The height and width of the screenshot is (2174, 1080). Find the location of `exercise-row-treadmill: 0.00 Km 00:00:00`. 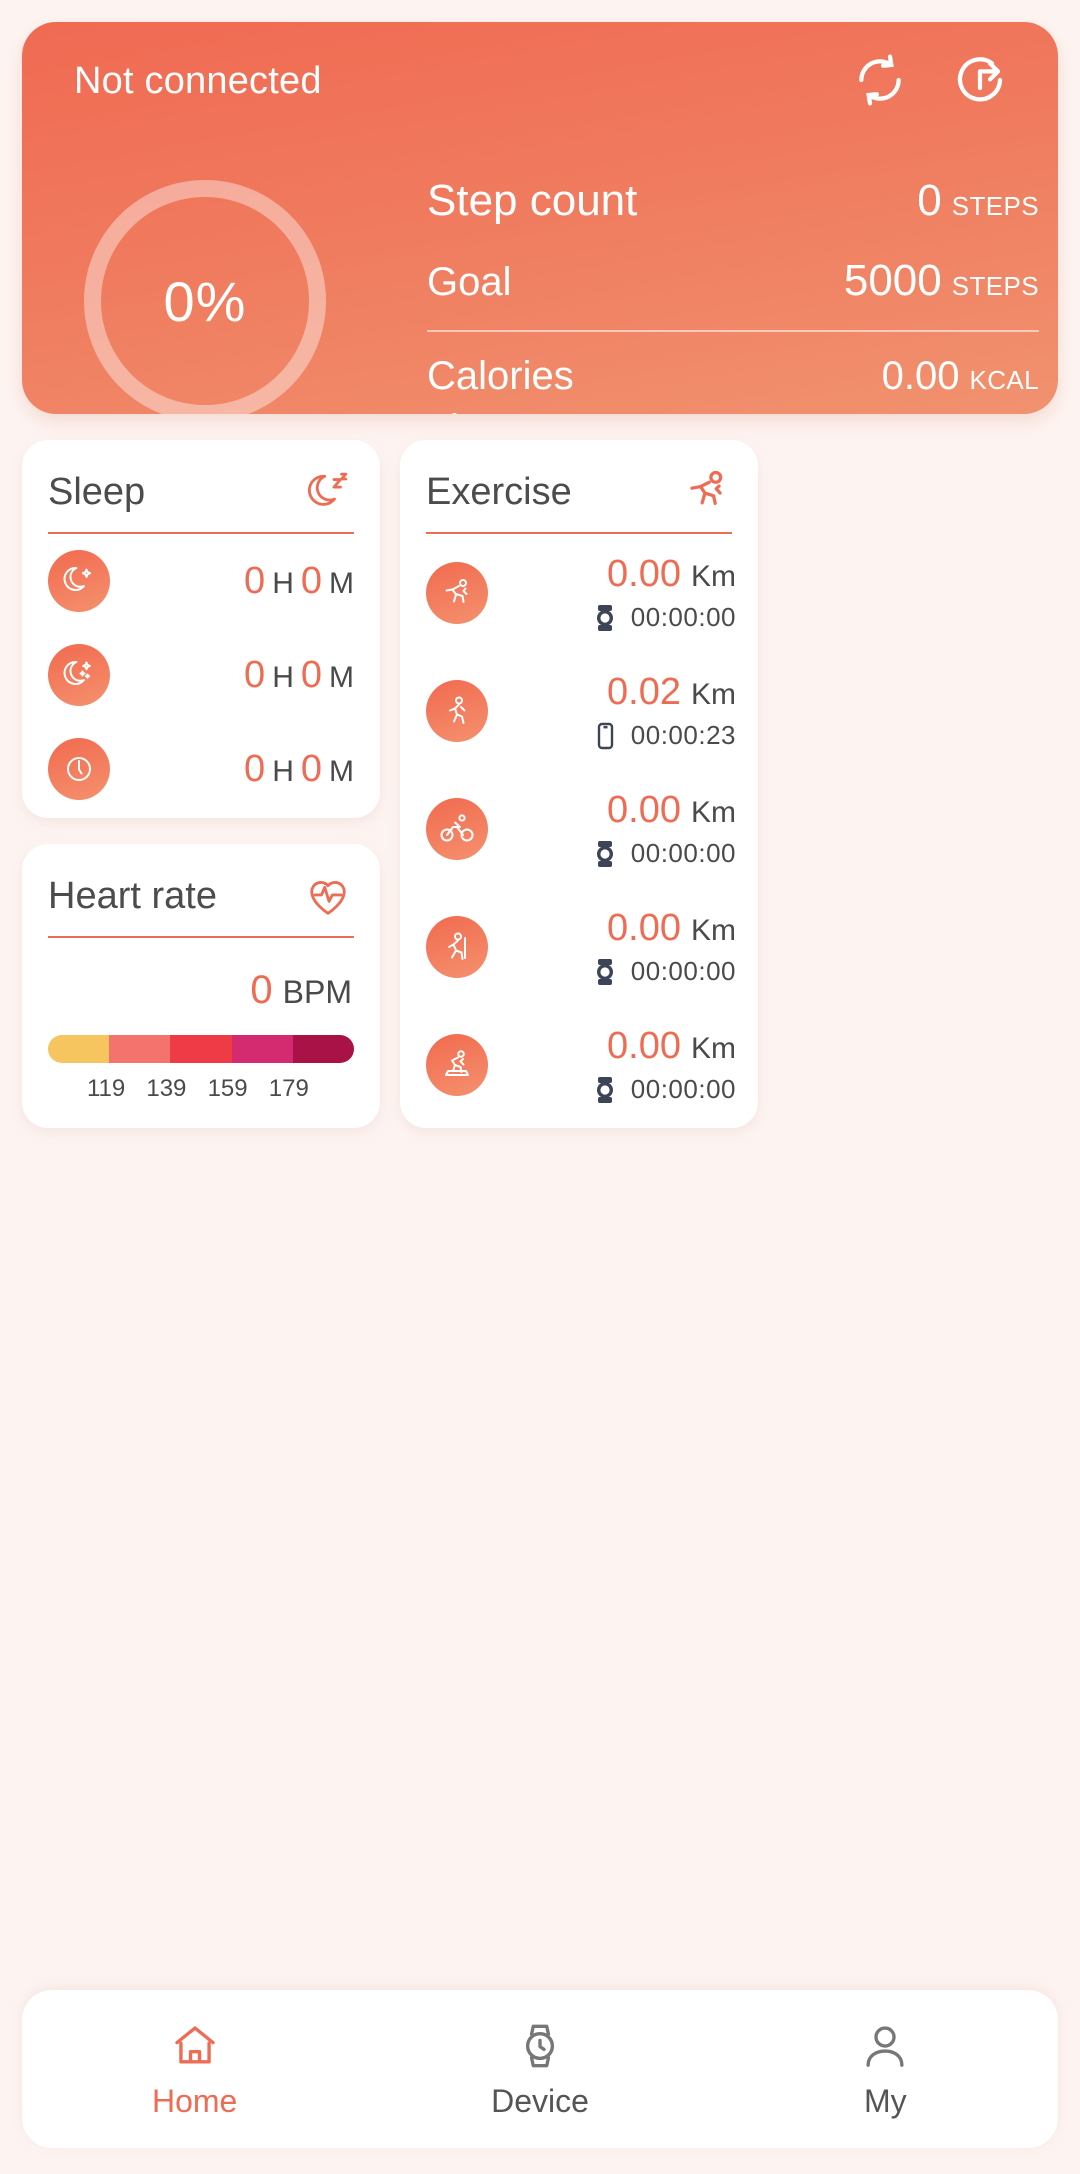

exercise-row-treadmill: 0.00 Km 00:00:00 is located at coordinates (579, 1065).